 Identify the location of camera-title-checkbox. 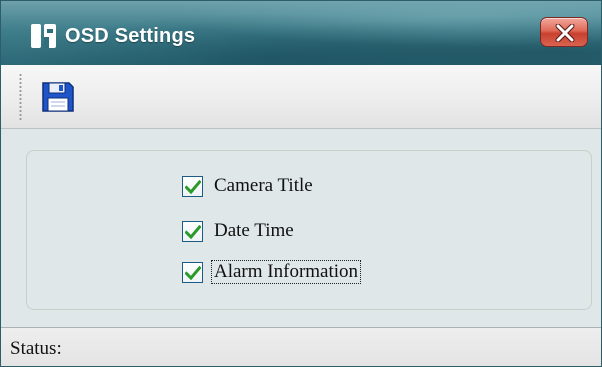
(192, 186).